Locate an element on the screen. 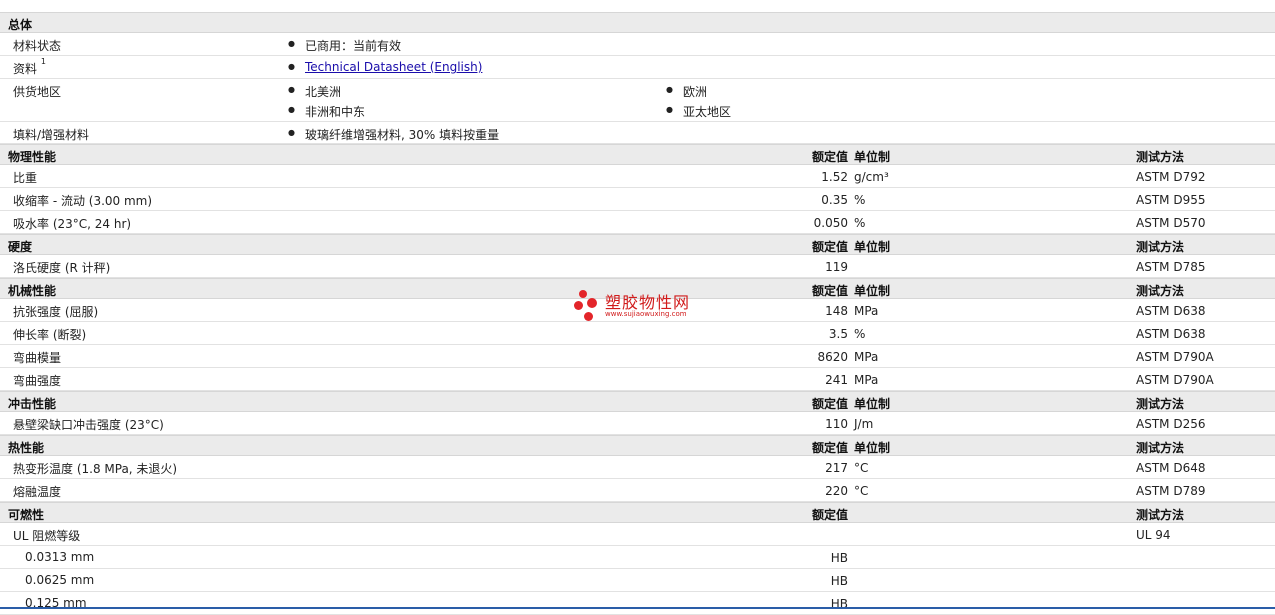 Image resolution: width=1275 pixels, height=615 pixels. property-test-method: ASTM D792 is located at coordinates (1171, 177).